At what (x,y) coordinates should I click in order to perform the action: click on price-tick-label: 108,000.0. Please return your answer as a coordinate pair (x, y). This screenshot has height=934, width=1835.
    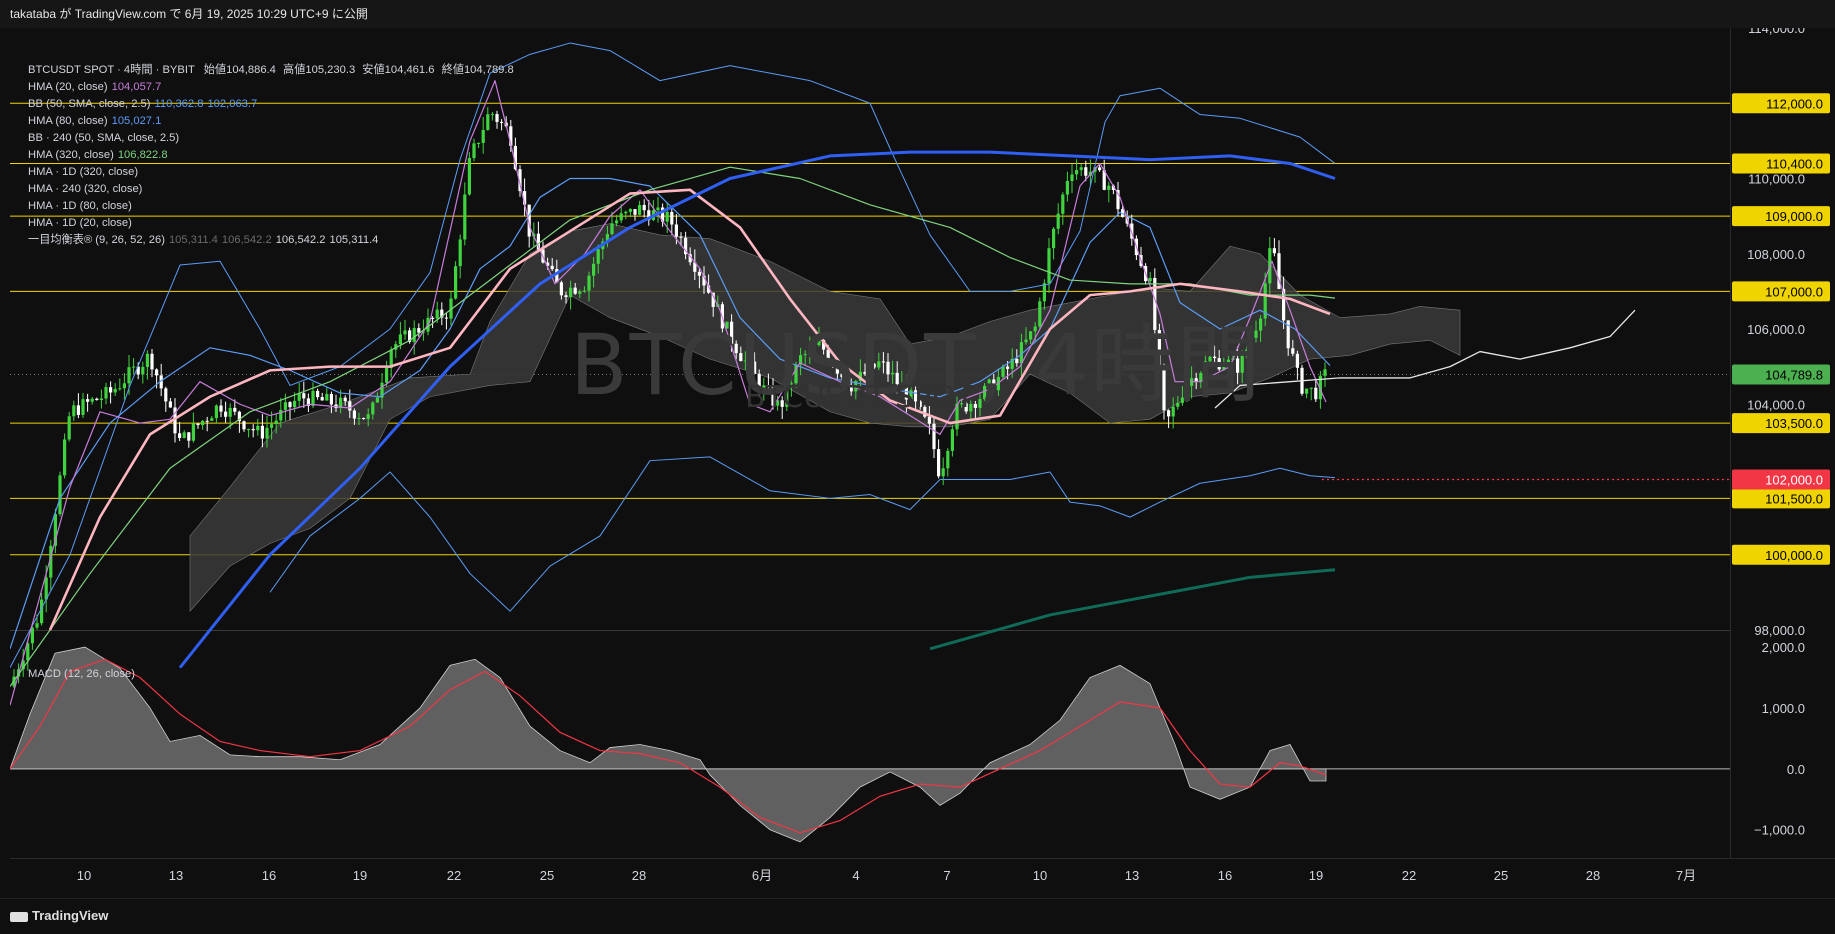
    Looking at the image, I should click on (1776, 254).